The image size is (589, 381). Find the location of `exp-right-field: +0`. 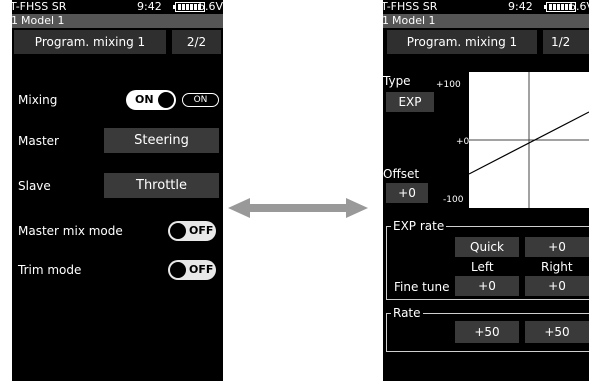

exp-right-field: +0 is located at coordinates (557, 286).